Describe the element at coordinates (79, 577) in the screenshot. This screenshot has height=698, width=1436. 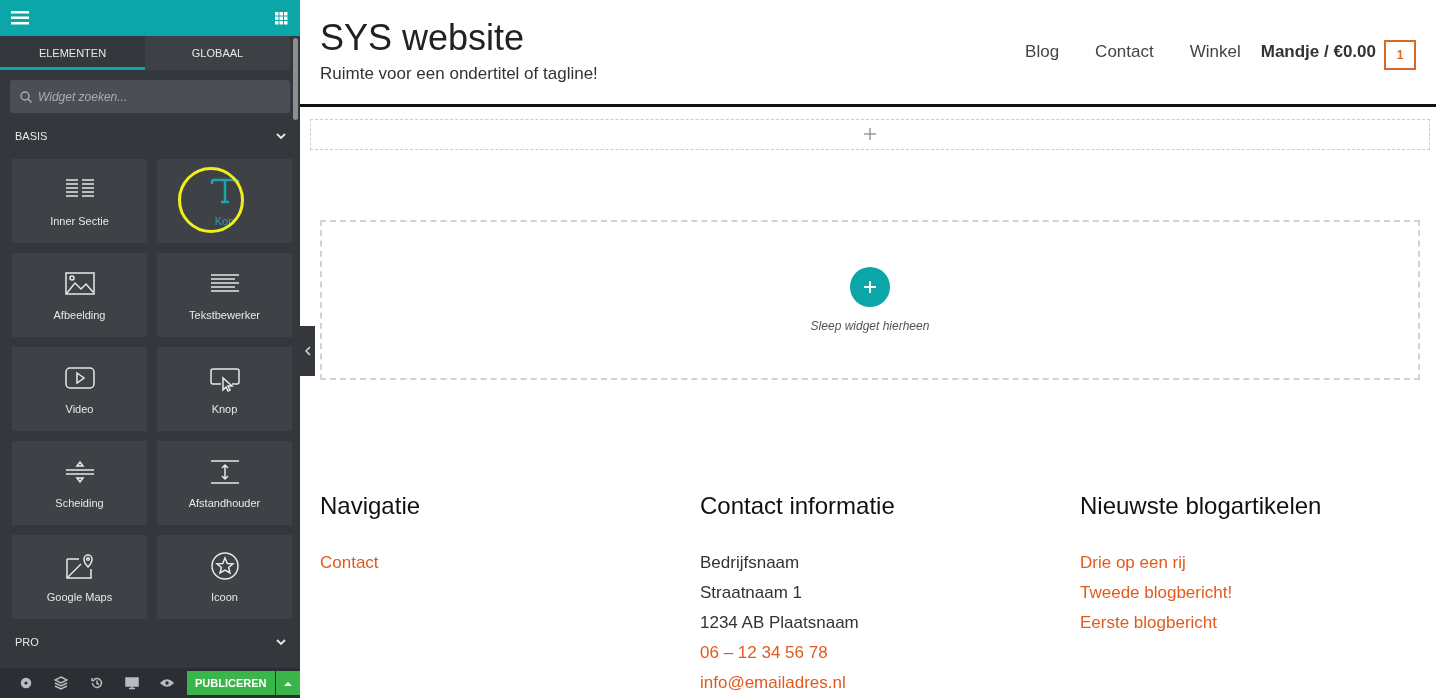
I see `widget-tile: Google Maps` at that location.